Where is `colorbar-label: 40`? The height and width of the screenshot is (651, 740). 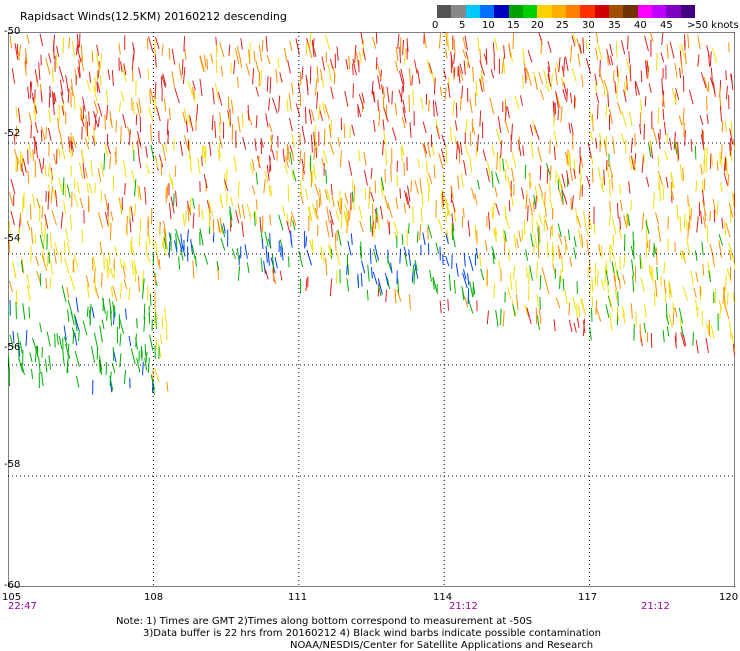
colorbar-label: 40 is located at coordinates (640, 25).